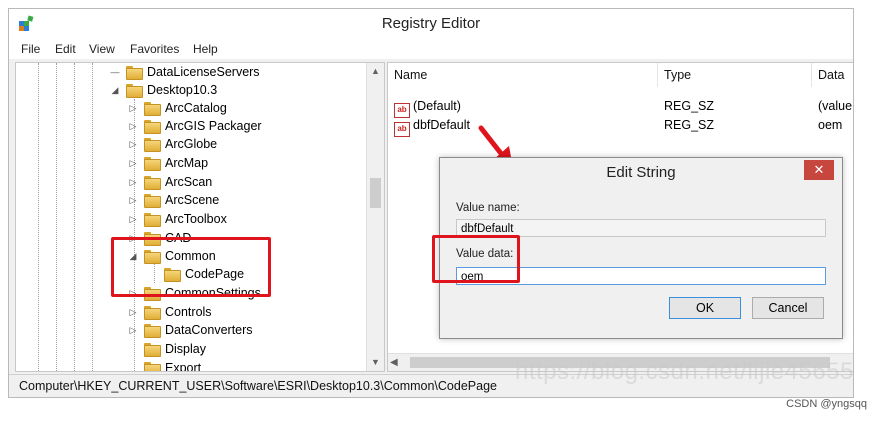 Image resolution: width=881 pixels, height=421 pixels. I want to click on menu-bar: File Edit View Favorites Help, so click(431, 49).